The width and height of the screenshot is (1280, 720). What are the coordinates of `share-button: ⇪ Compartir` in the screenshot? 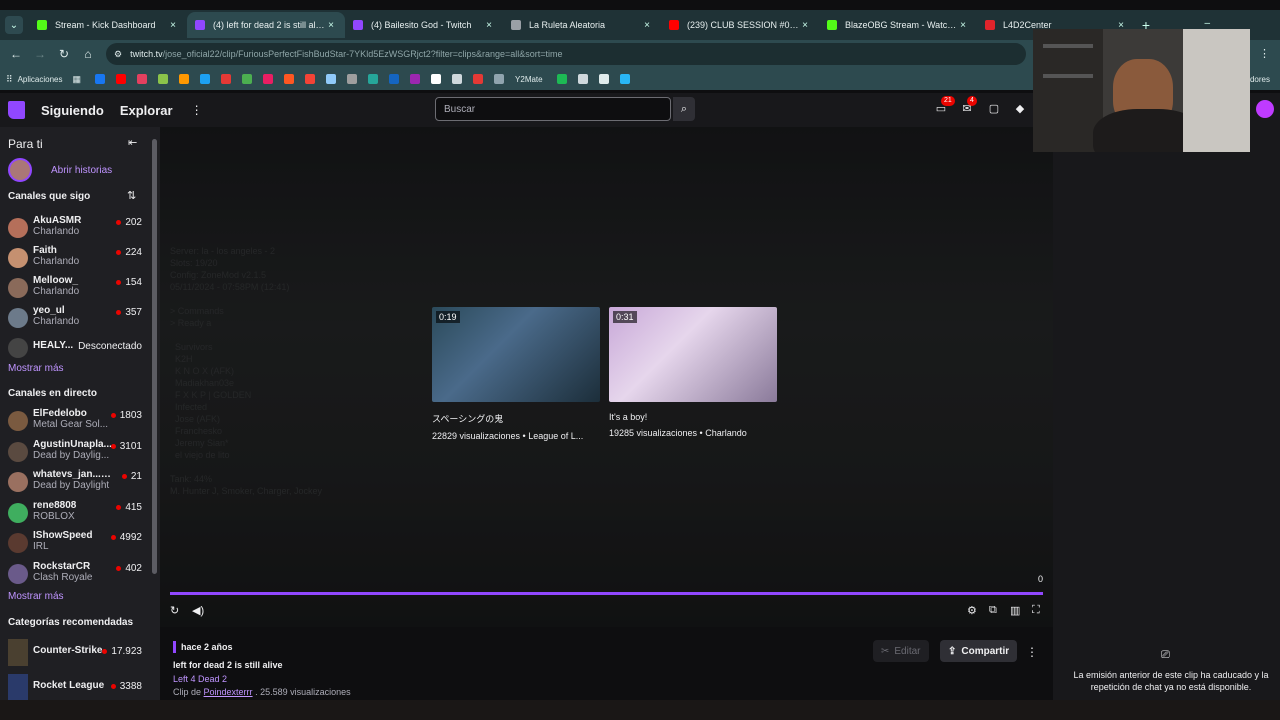 It's located at (979, 651).